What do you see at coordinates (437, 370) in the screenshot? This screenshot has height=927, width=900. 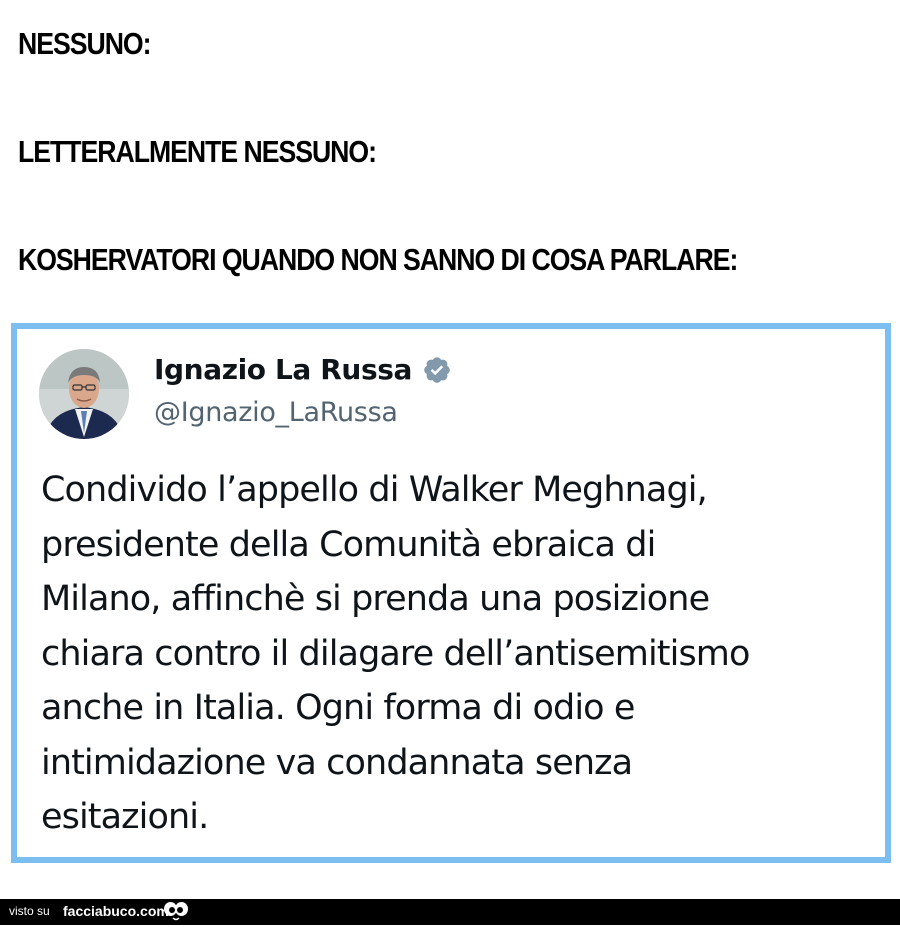 I see `verified-badge-icon` at bounding box center [437, 370].